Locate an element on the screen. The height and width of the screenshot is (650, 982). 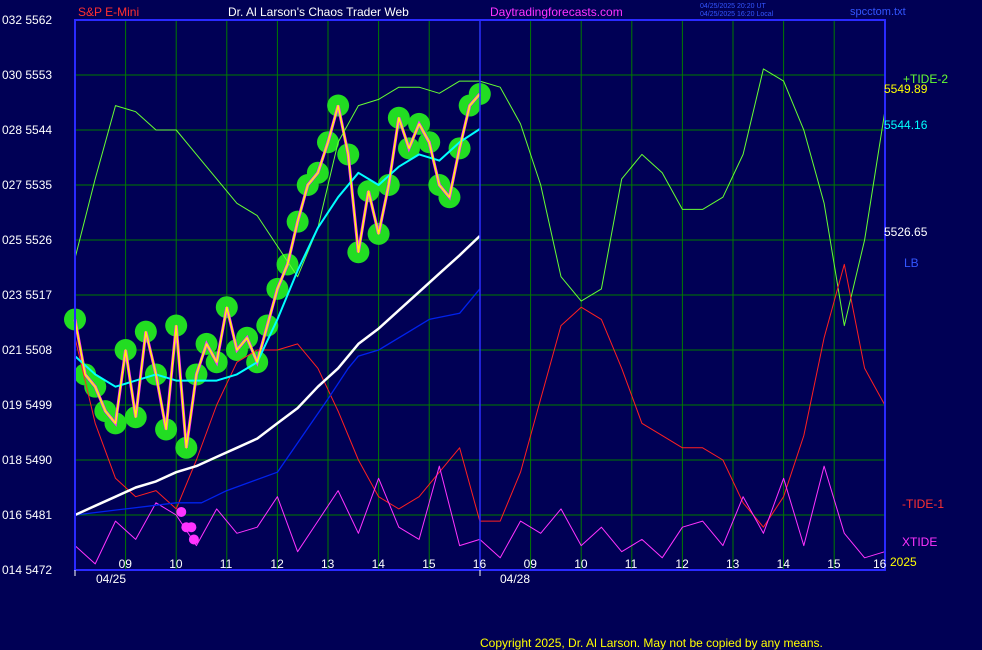
timestamp-local: 04/25/2025 16:20 Local is located at coordinates (737, 14).